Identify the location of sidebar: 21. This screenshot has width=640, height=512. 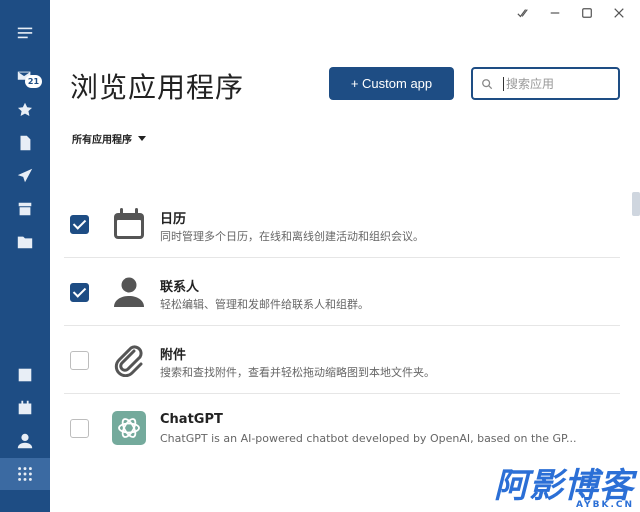
(25, 256).